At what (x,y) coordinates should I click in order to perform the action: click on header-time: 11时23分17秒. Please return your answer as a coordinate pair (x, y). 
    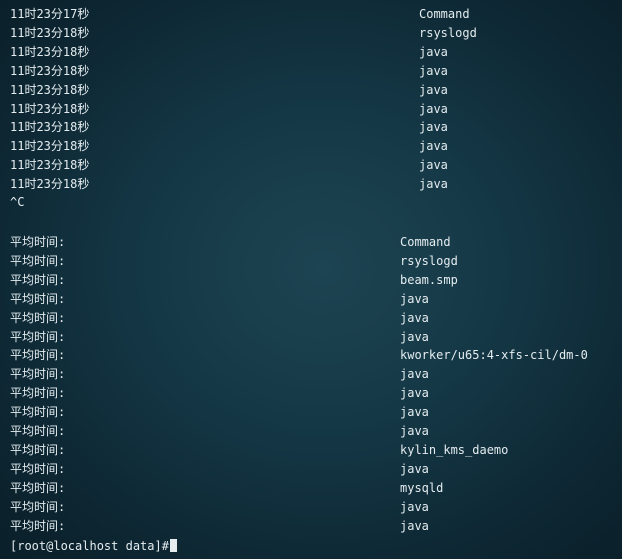
    Looking at the image, I should click on (50, 14).